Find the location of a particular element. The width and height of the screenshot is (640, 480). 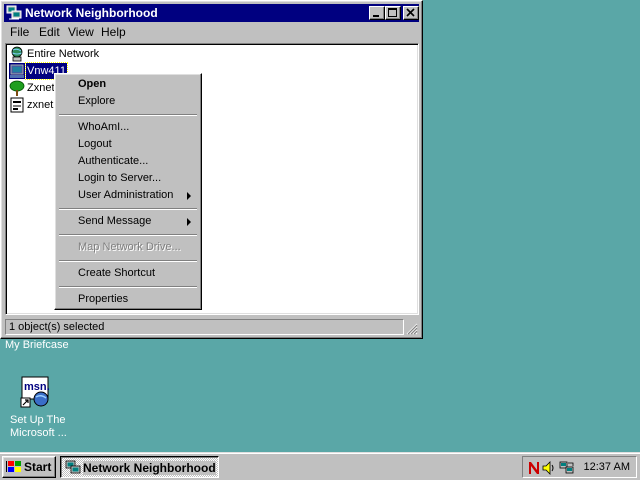

menu-view-label: View is located at coordinates (81, 32).